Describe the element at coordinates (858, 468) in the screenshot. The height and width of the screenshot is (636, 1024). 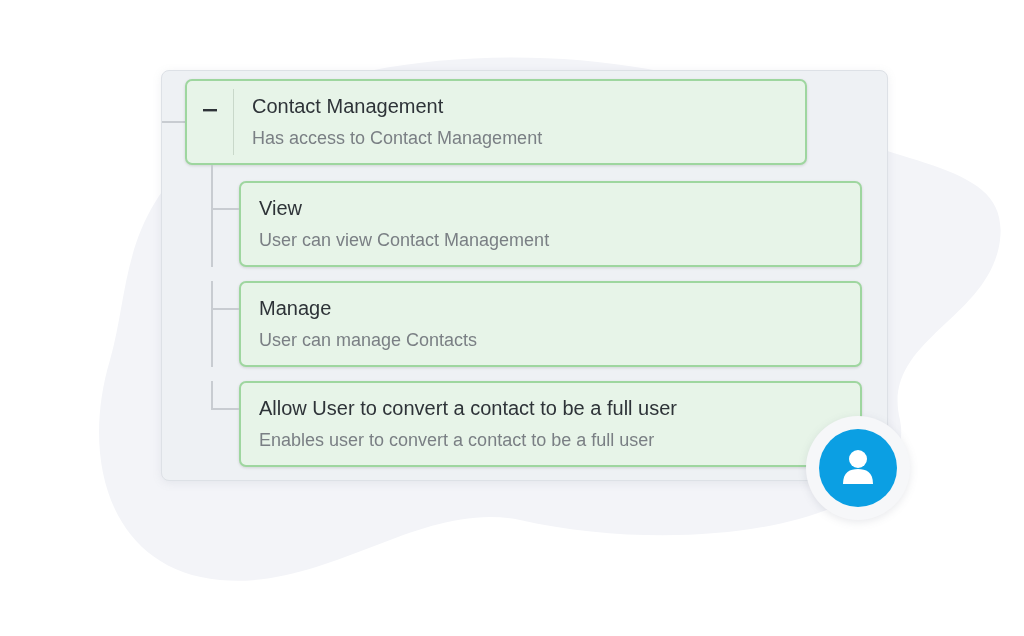
I see `user-avatar-icon` at that location.